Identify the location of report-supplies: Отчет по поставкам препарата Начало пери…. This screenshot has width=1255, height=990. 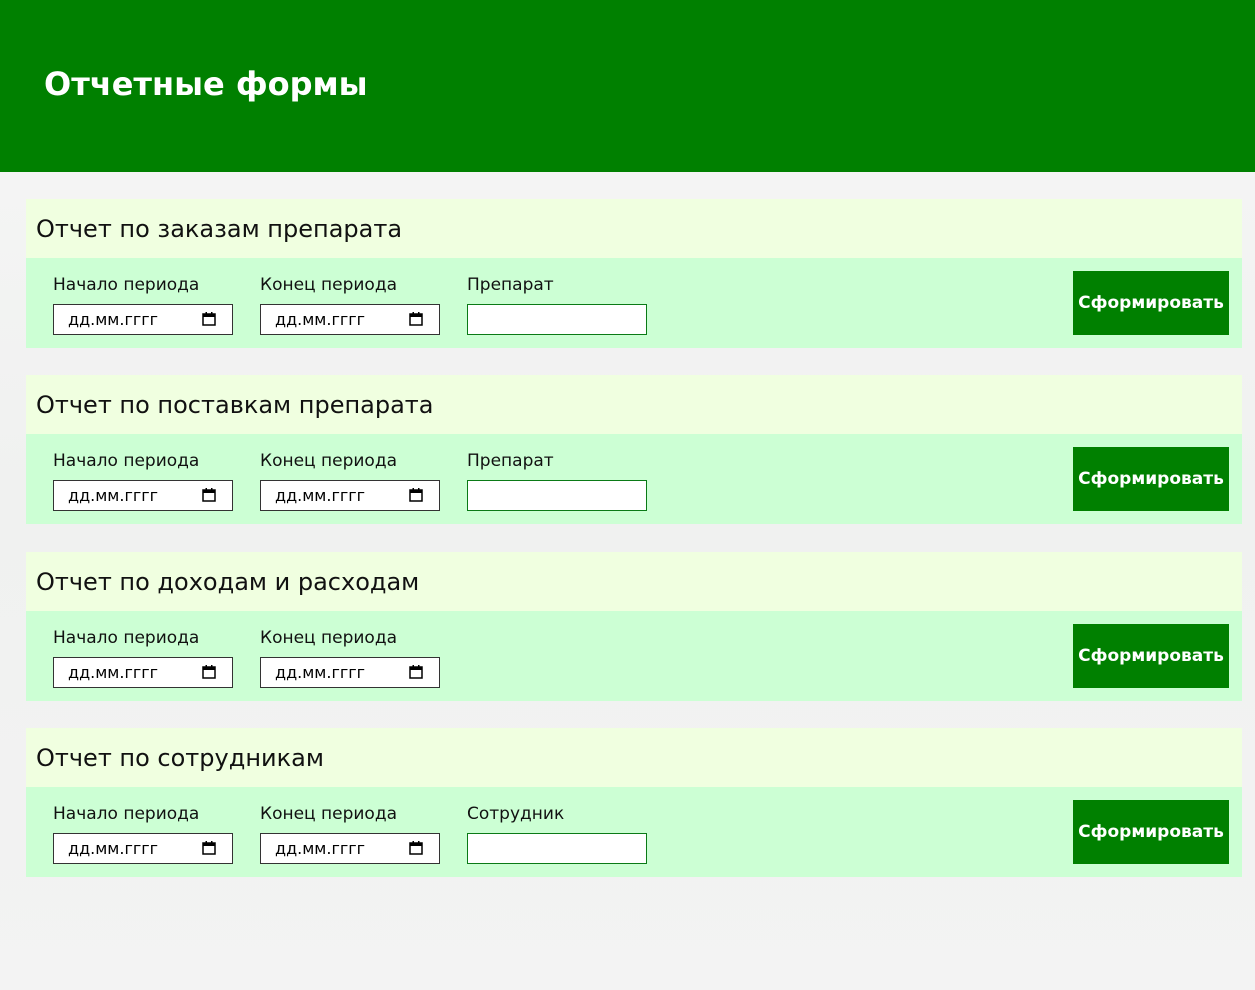
(634, 449).